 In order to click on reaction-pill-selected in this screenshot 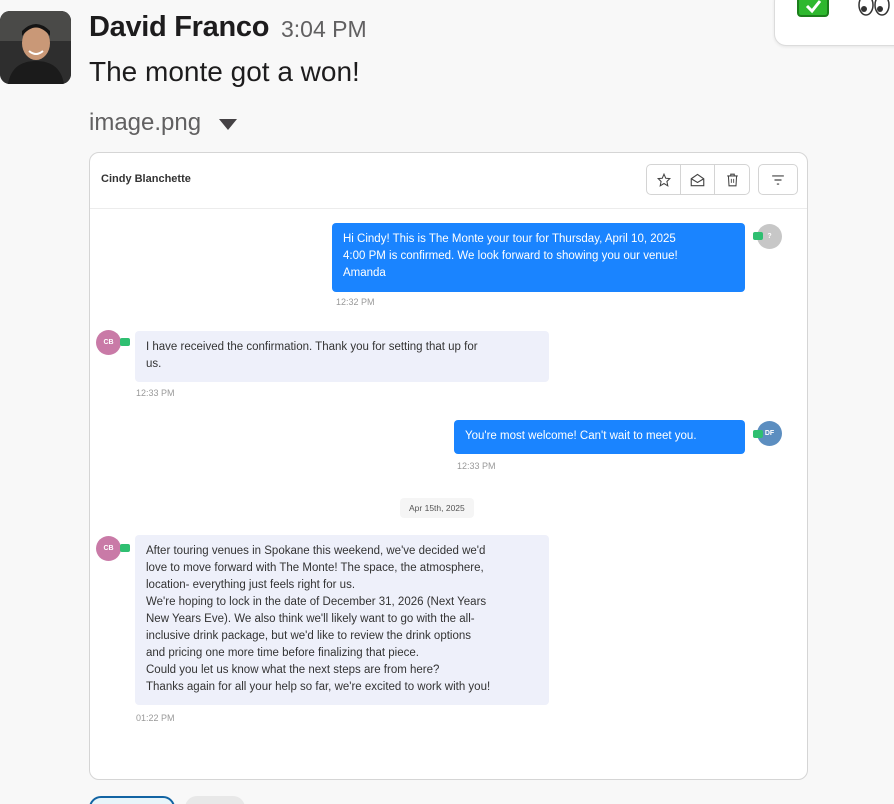, I will do `click(132, 800)`.